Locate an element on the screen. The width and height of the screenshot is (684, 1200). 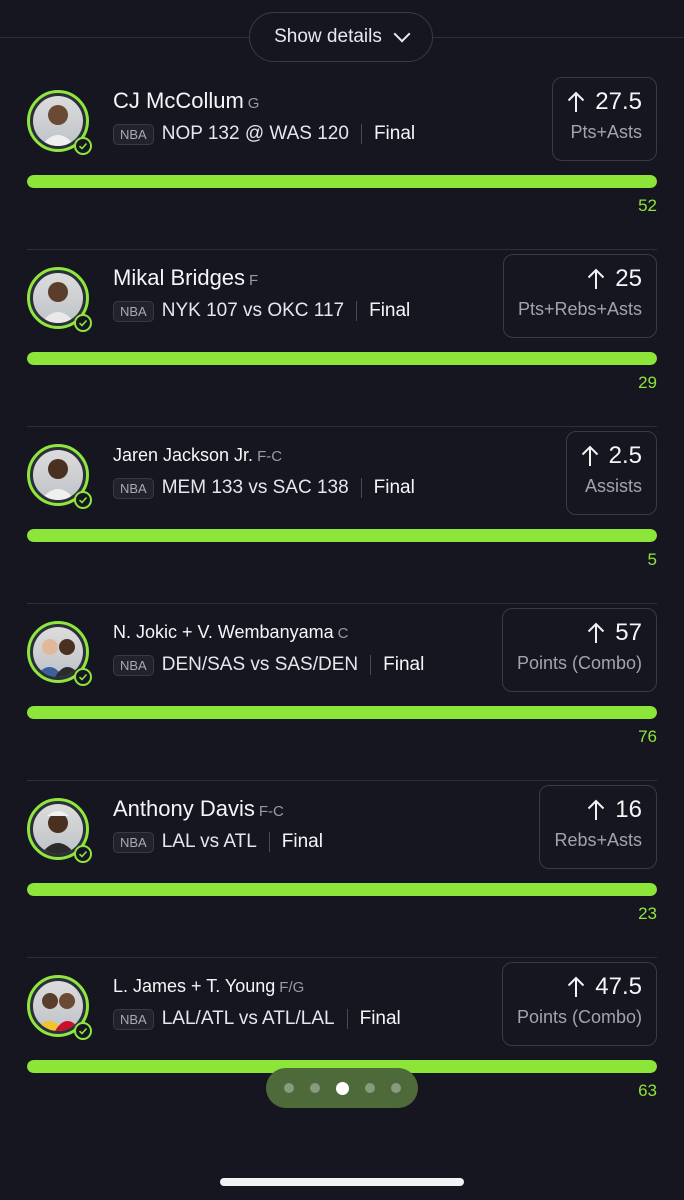
projection-line: 16 is located at coordinates (628, 809).